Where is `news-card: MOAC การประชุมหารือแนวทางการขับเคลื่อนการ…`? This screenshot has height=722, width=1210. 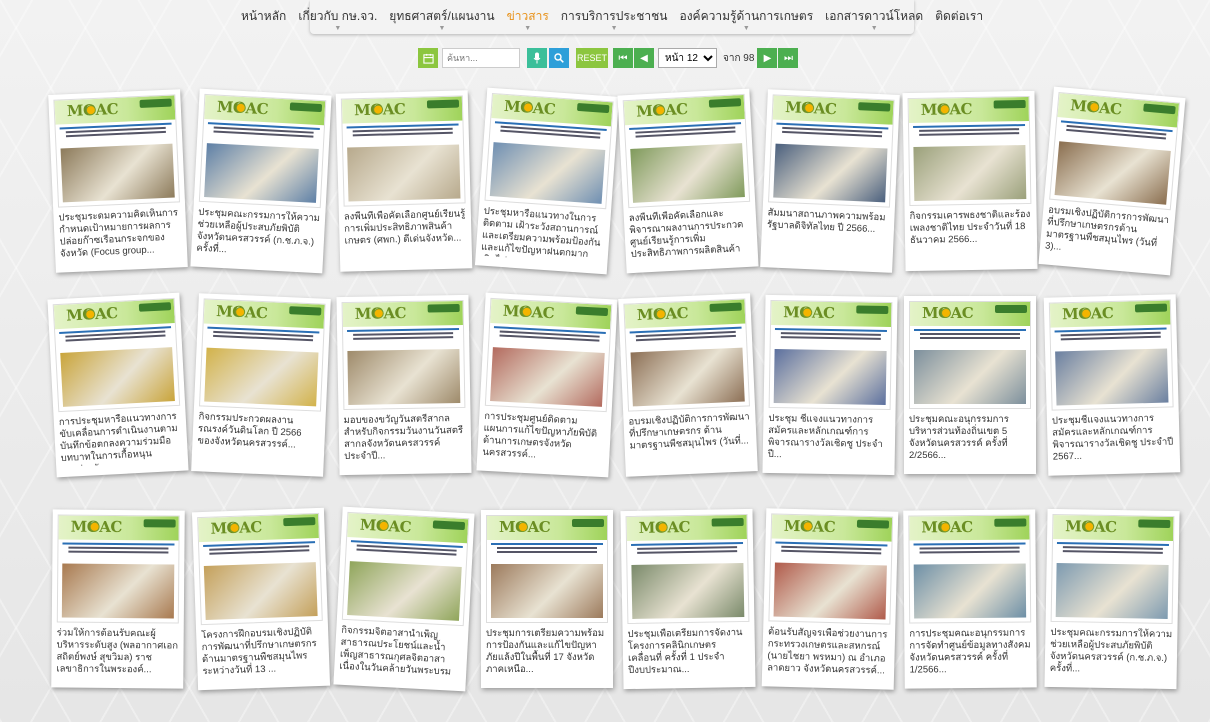
news-card: MOAC การประชุมหารือแนวทางการขับเคลื่อนการ… is located at coordinates (118, 385).